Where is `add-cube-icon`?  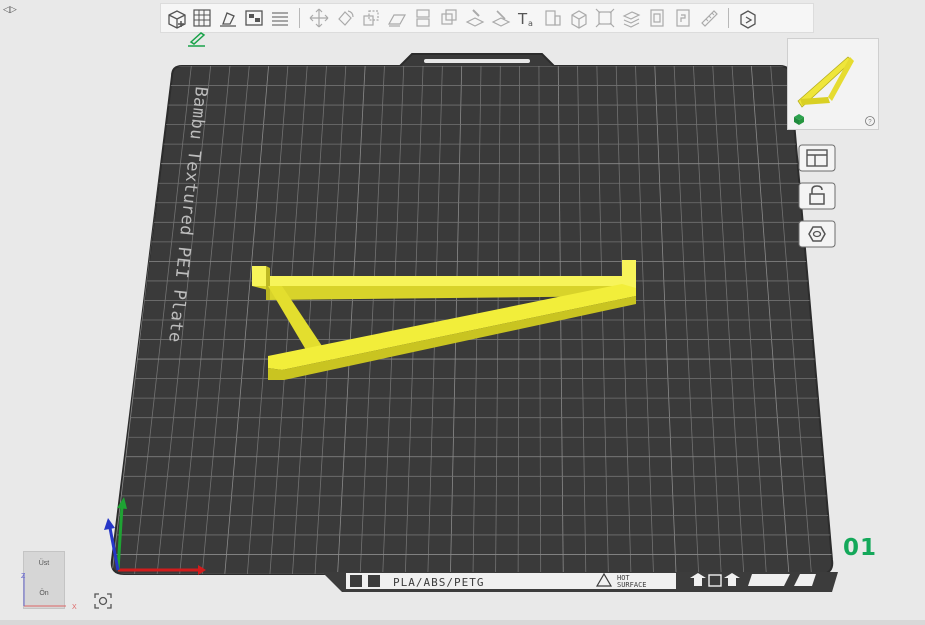
add-cube-icon is located at coordinates (177, 19).